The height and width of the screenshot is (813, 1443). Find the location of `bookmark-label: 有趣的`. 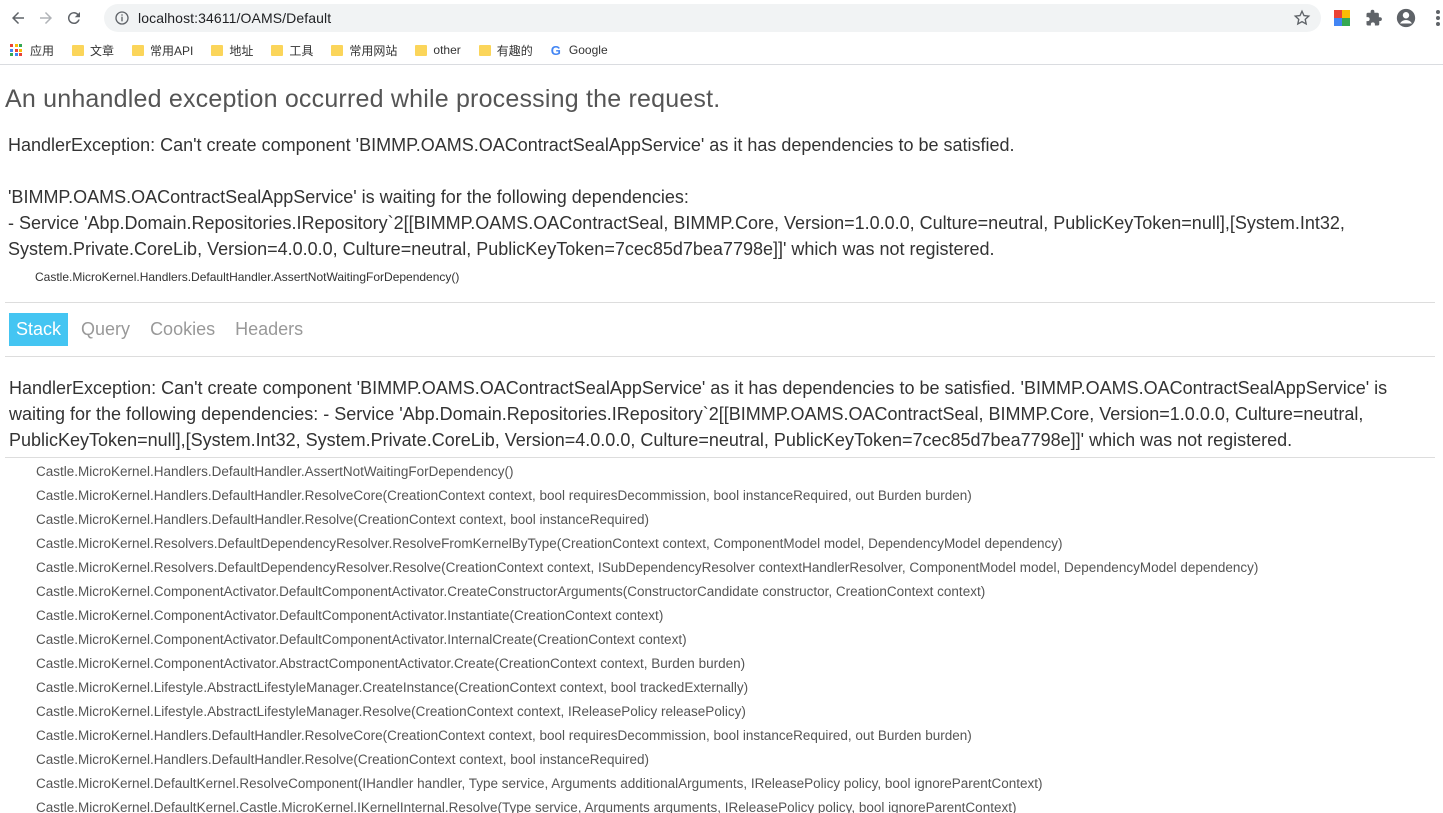

bookmark-label: 有趣的 is located at coordinates (514, 50).